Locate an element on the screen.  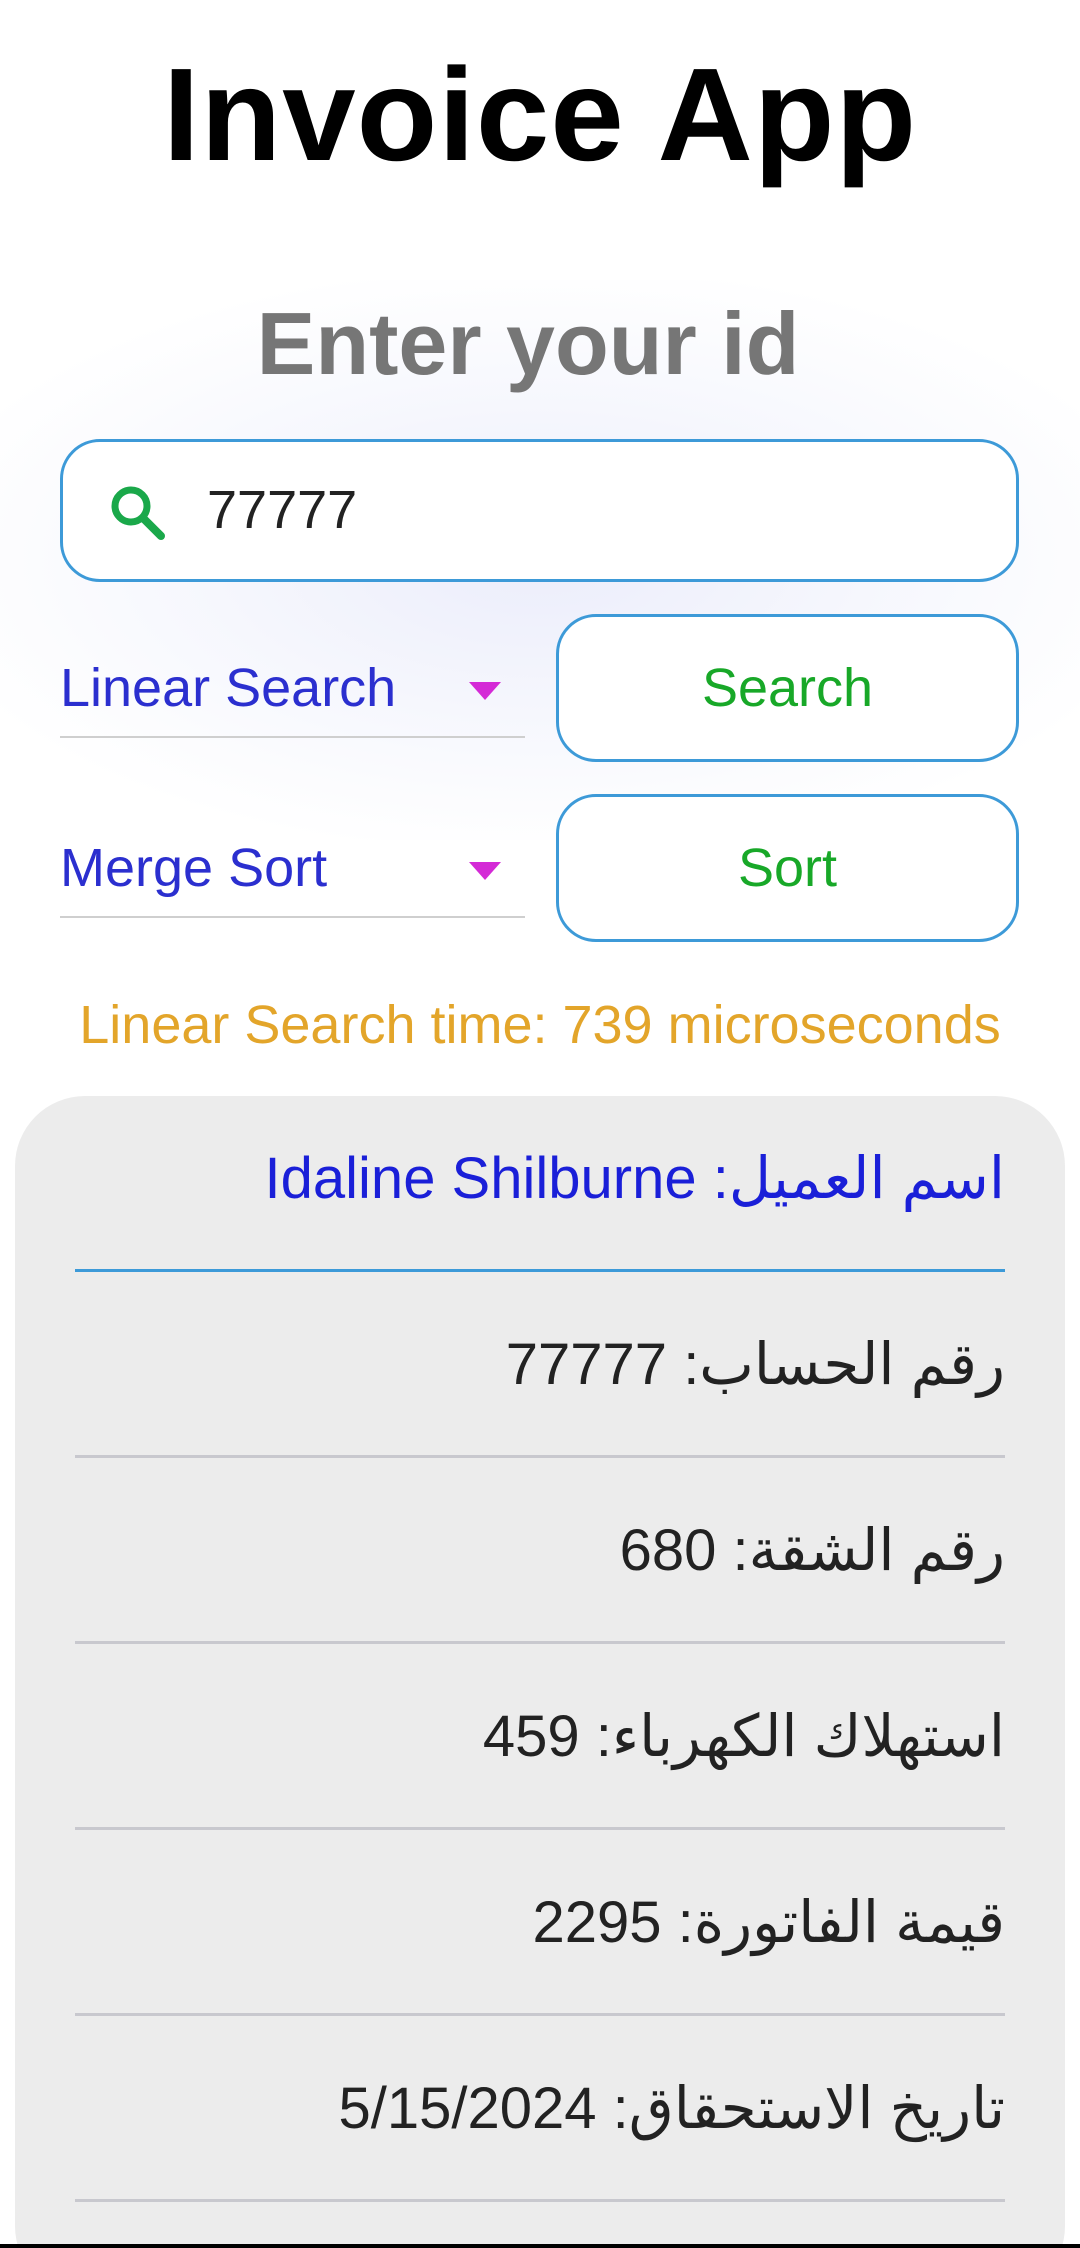
search-button: Search is located at coordinates (787, 688).